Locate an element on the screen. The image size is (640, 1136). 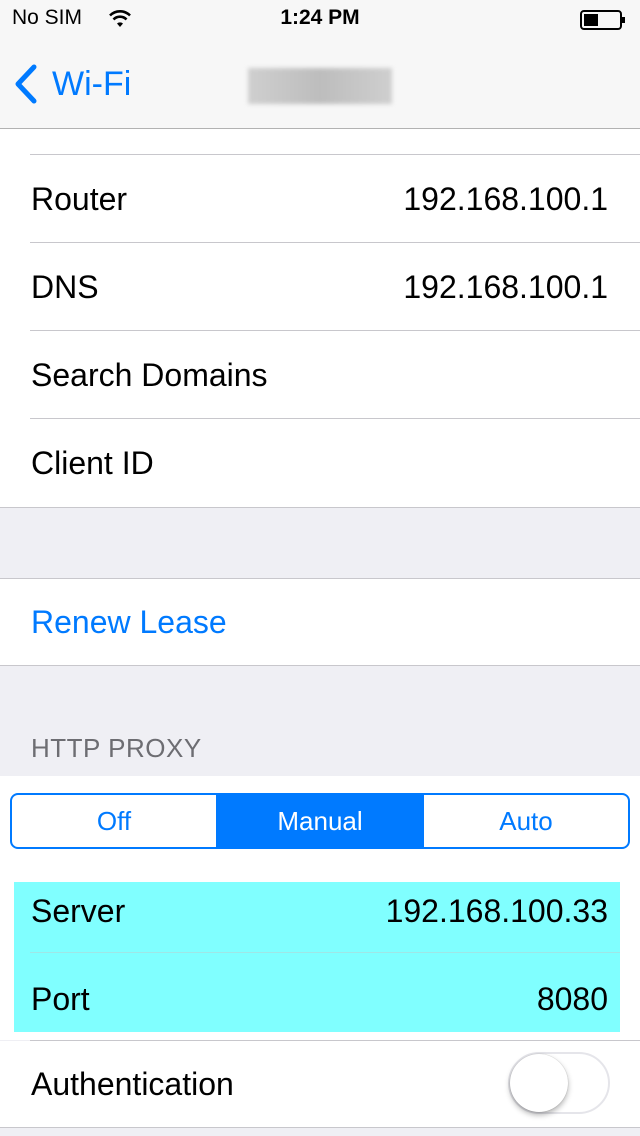
renew-lease-button: Renew Lease is located at coordinates (129, 622).